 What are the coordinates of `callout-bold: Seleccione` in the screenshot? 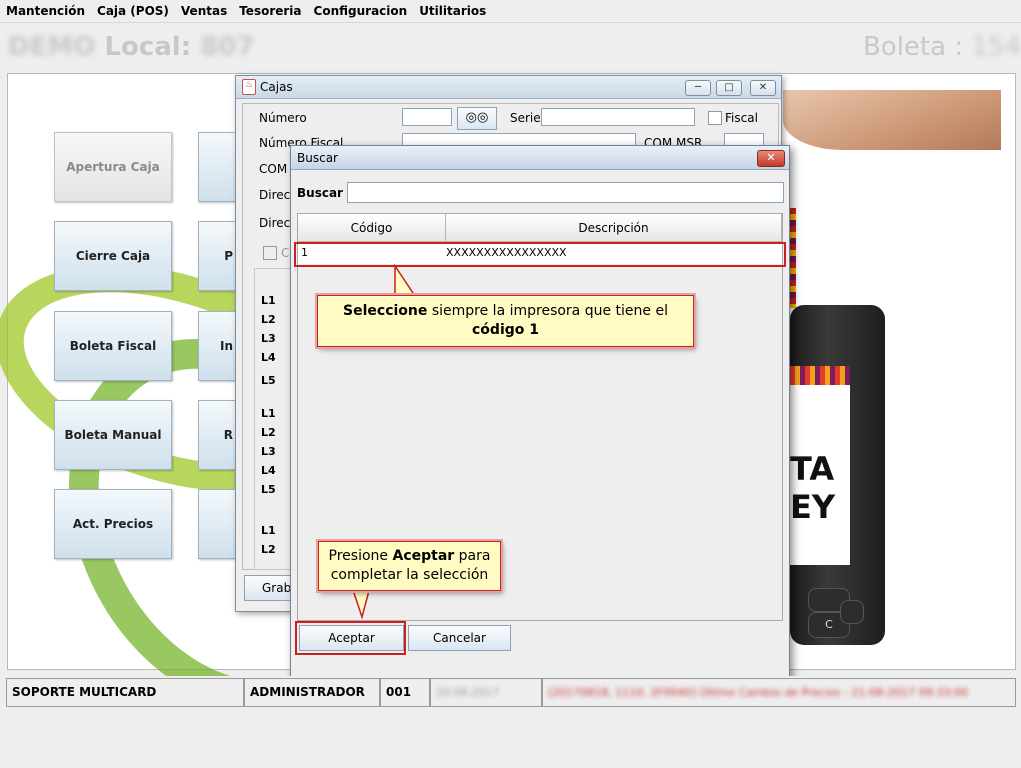 It's located at (385, 311).